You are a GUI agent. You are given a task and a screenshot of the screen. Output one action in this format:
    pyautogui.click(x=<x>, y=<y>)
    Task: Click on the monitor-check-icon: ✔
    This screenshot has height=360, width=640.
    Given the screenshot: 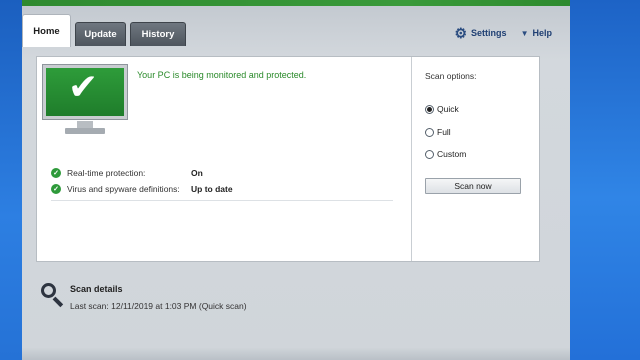 What is the action you would take?
    pyautogui.click(x=85, y=104)
    